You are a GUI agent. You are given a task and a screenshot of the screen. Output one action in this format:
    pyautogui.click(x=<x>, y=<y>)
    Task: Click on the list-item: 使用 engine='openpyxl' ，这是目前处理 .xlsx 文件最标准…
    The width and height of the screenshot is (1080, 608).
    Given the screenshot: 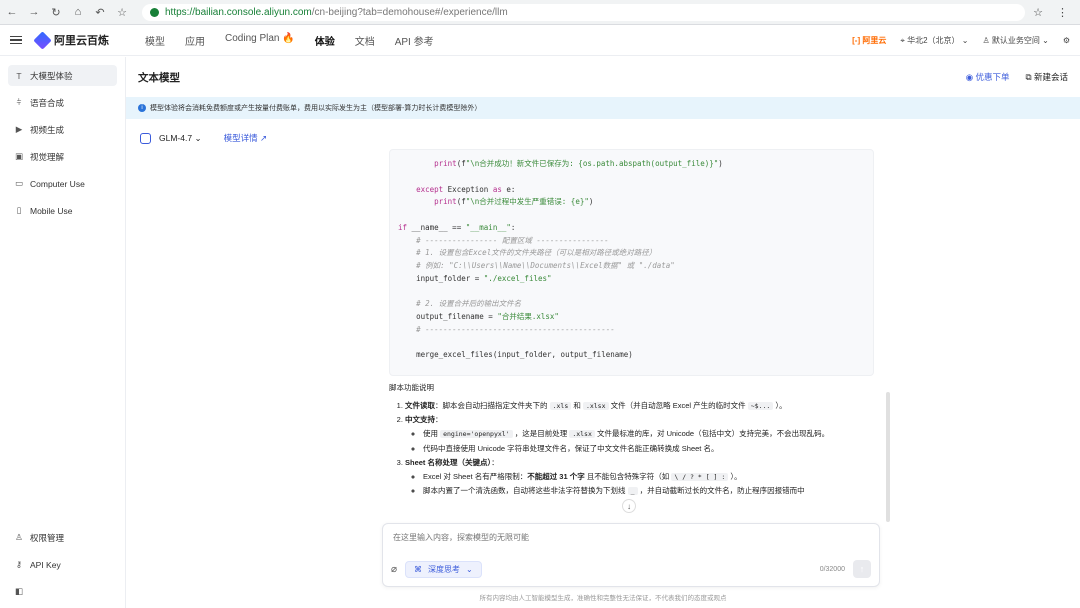 What is the action you would take?
    pyautogui.click(x=656, y=434)
    